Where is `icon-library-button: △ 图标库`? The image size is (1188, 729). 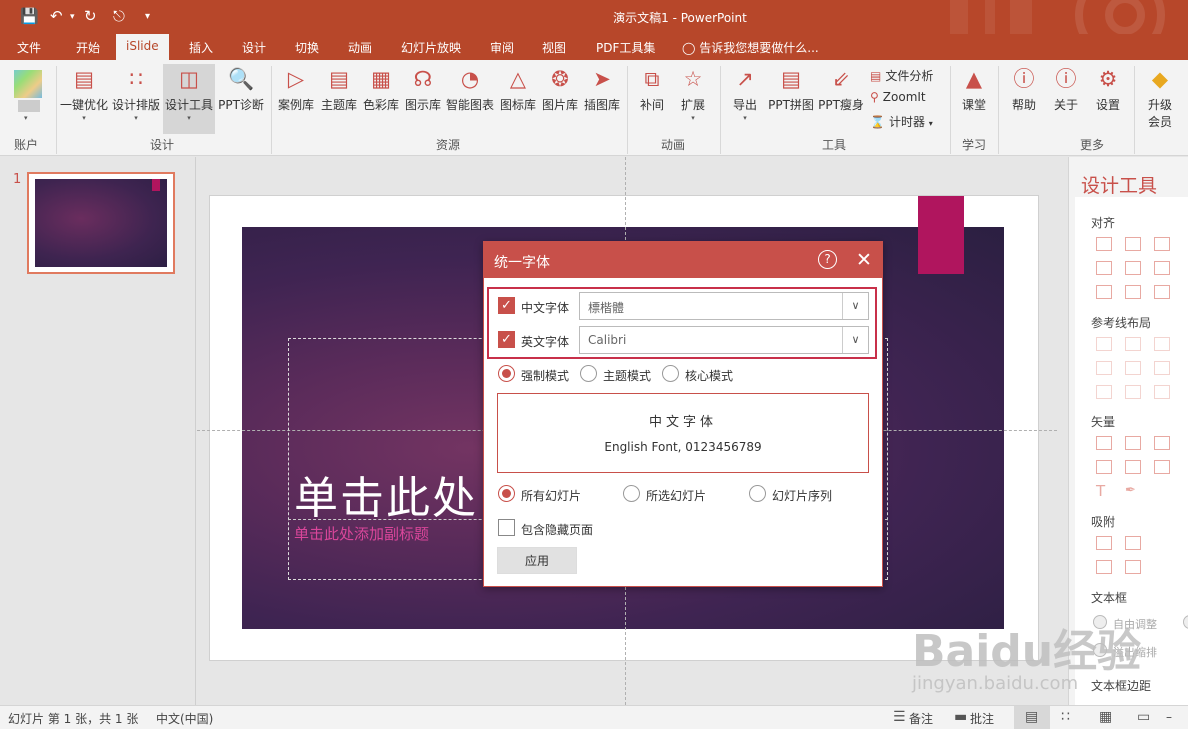
icon-library-button: △ 图标库 is located at coordinates (518, 88).